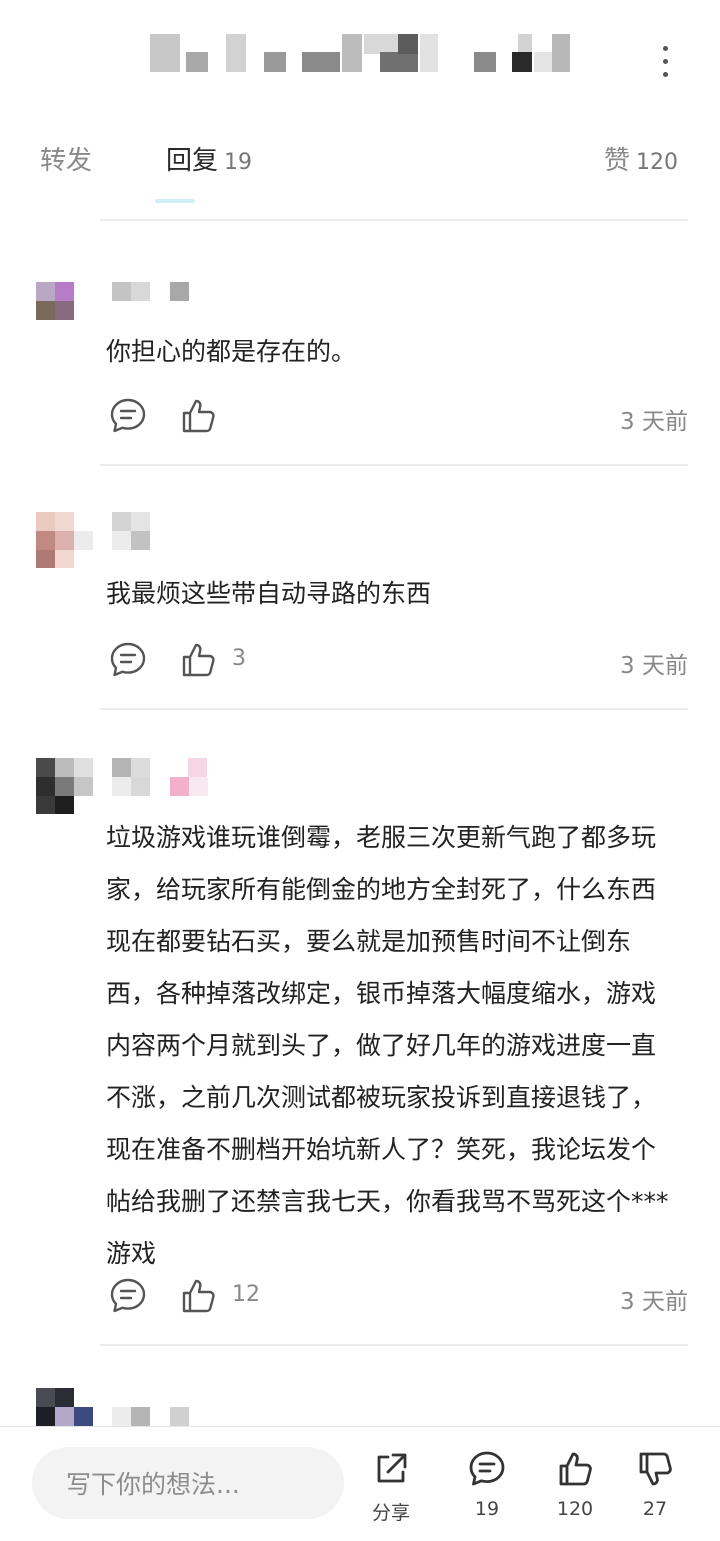 This screenshot has height=1541, width=720. What do you see at coordinates (239, 658) in the screenshot?
I see `like-count: 3` at bounding box center [239, 658].